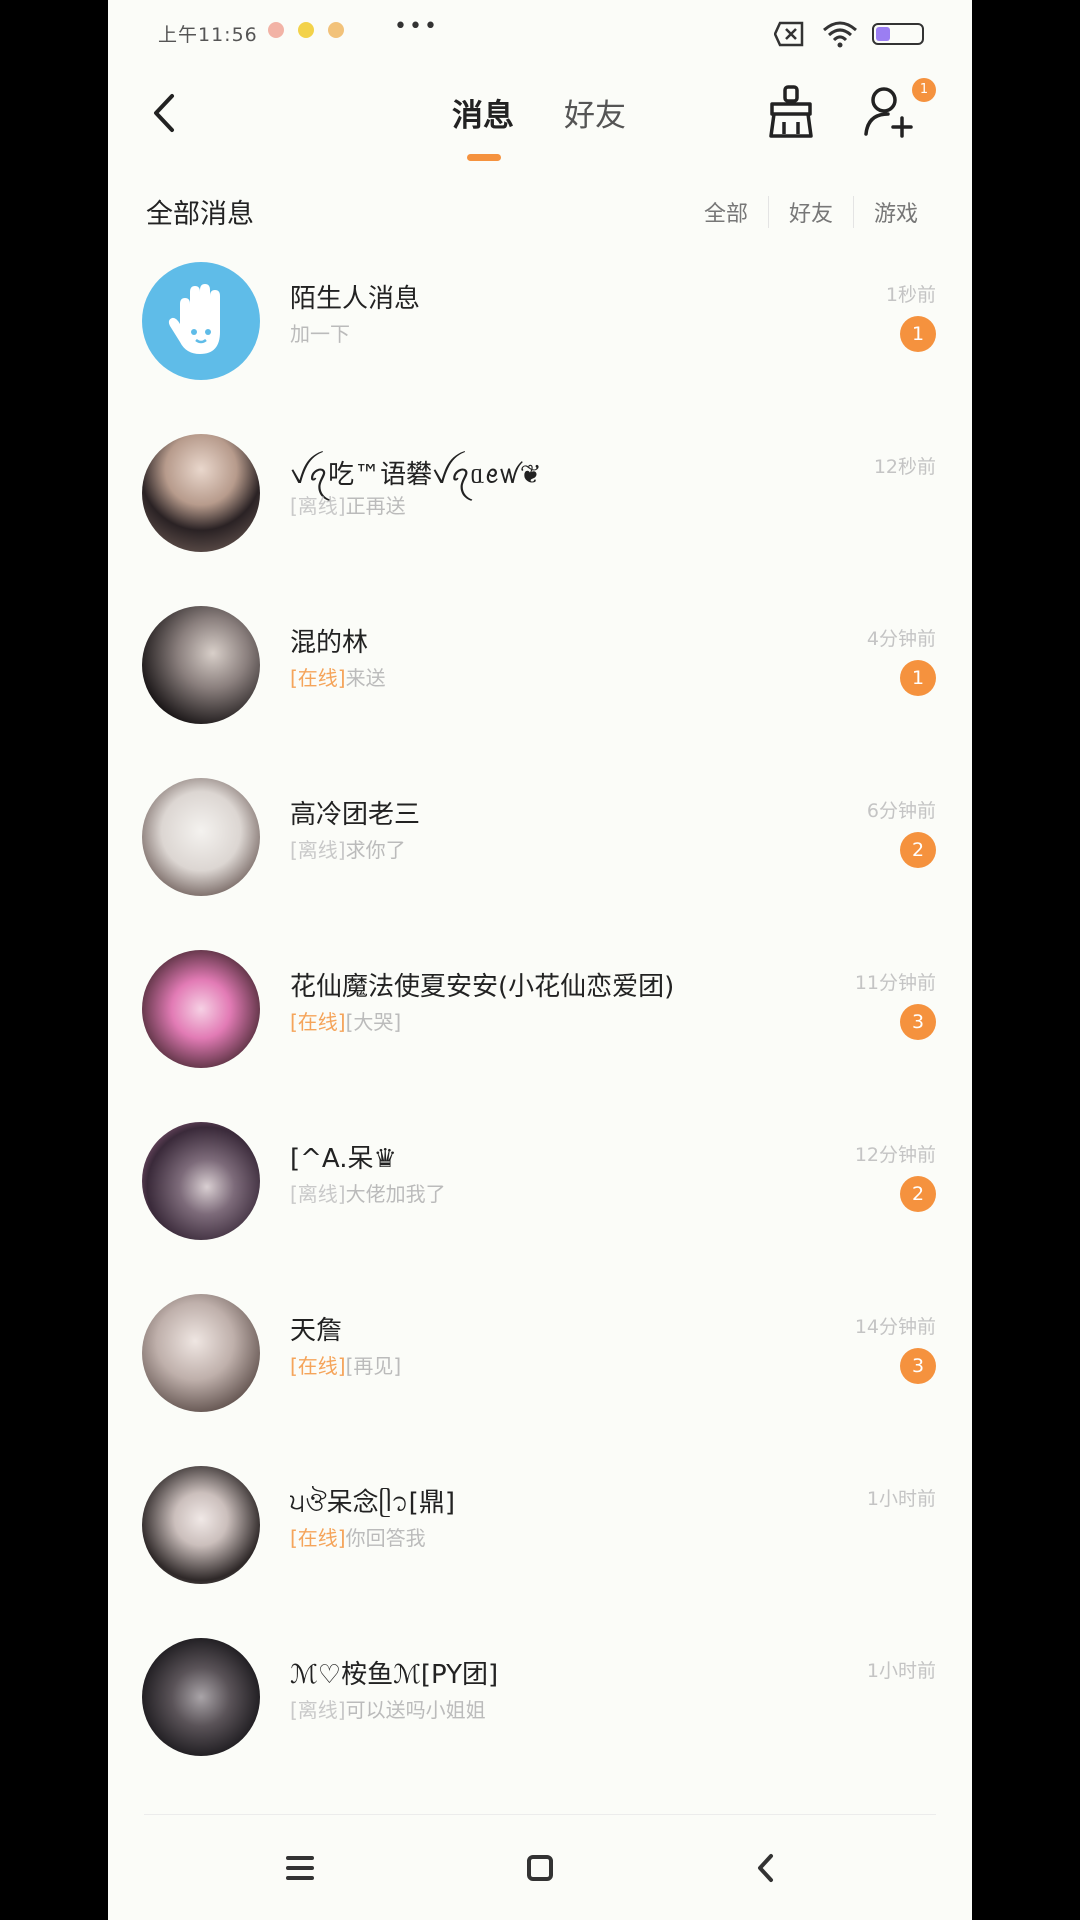 The image size is (1080, 1920). I want to click on message-time: 12分钟前, so click(895, 1155).